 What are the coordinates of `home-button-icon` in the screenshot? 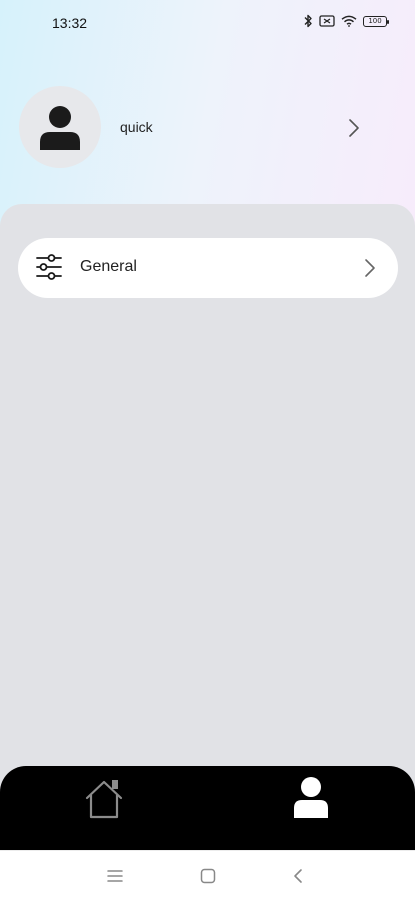 It's located at (208, 878).